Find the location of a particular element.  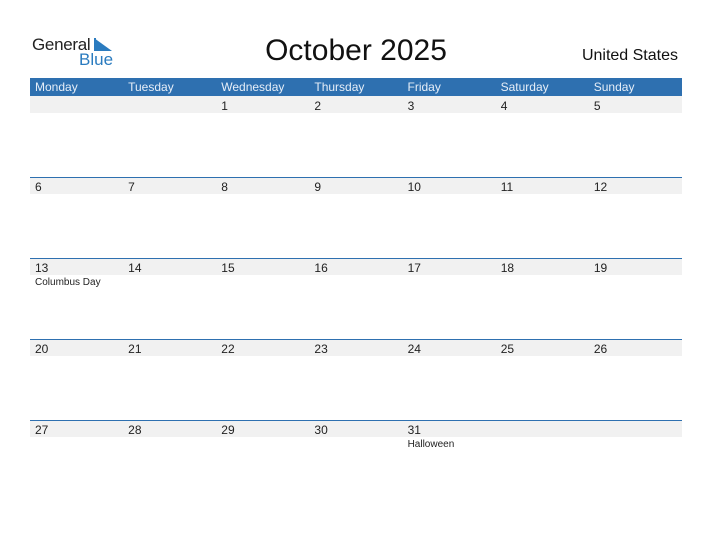

day-number: 15 is located at coordinates (228, 268).